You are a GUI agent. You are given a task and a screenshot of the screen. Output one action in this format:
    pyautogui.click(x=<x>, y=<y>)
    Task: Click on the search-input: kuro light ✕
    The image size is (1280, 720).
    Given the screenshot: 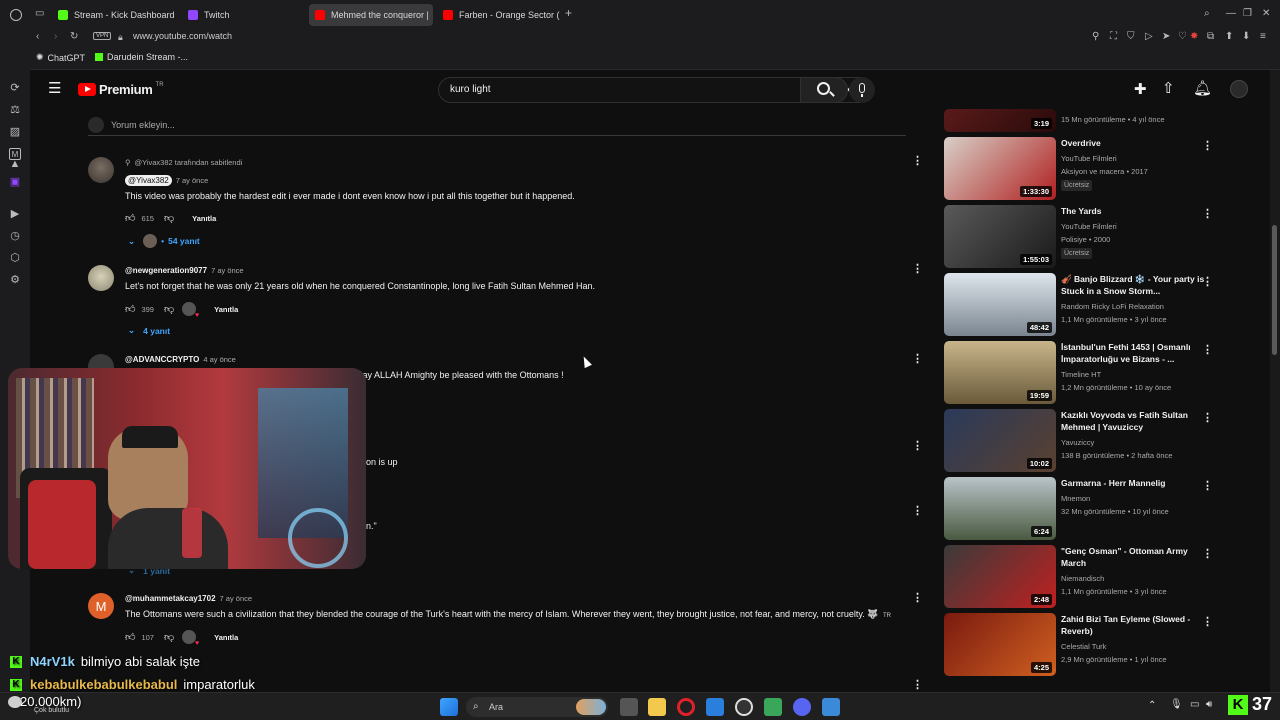 What is the action you would take?
    pyautogui.click(x=650, y=90)
    